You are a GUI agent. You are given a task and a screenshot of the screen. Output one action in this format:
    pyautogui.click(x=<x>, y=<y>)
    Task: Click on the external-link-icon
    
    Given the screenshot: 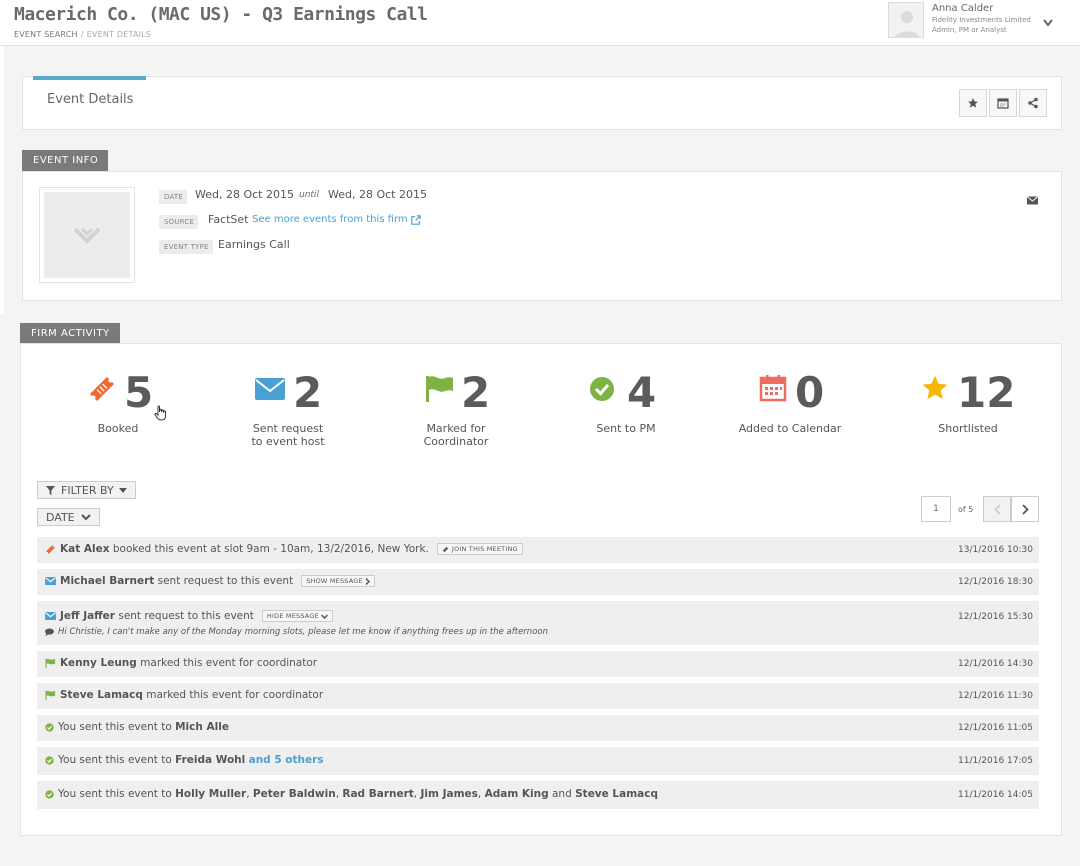 What is the action you would take?
    pyautogui.click(x=415, y=219)
    